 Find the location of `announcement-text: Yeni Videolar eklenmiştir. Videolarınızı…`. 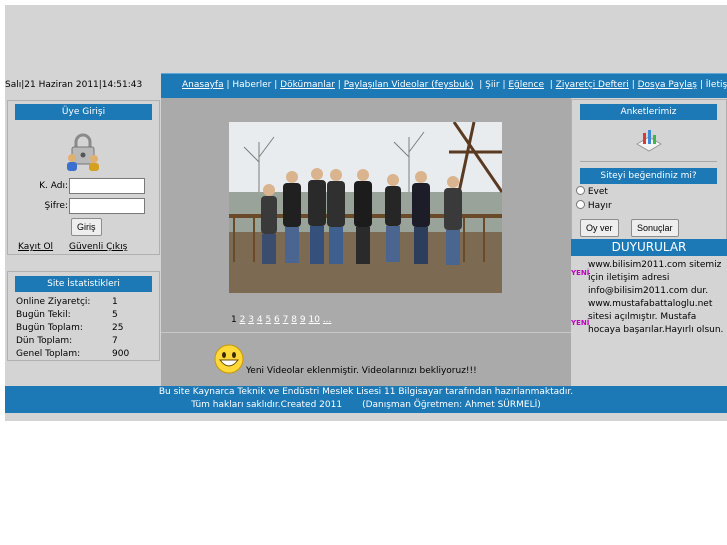

announcement-text: Yeni Videolar eklenmiştir. Videolarınızı… is located at coordinates (361, 371).